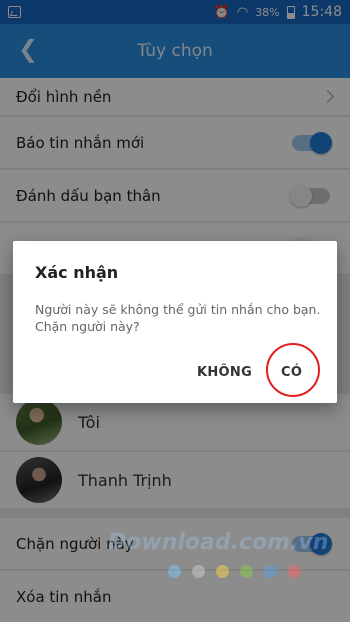 This screenshot has width=350, height=622. Describe the element at coordinates (224, 372) in the screenshot. I see `no-button: KHÔNG` at that location.